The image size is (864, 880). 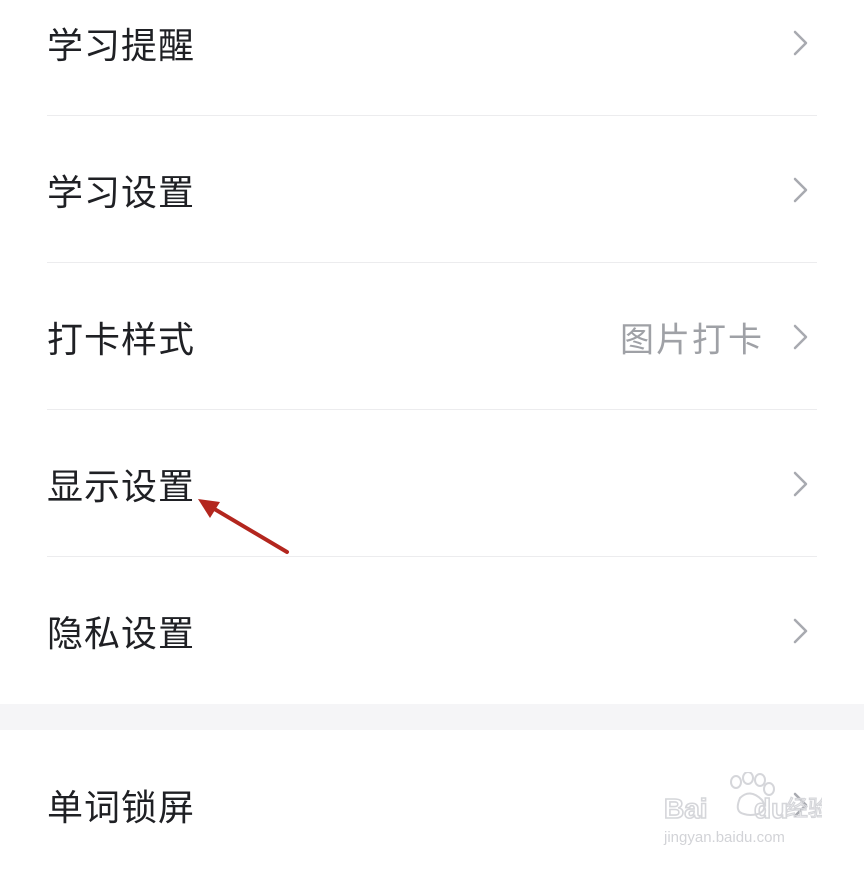 I want to click on settings-row-label: 单词锁屏, so click(x=121, y=808).